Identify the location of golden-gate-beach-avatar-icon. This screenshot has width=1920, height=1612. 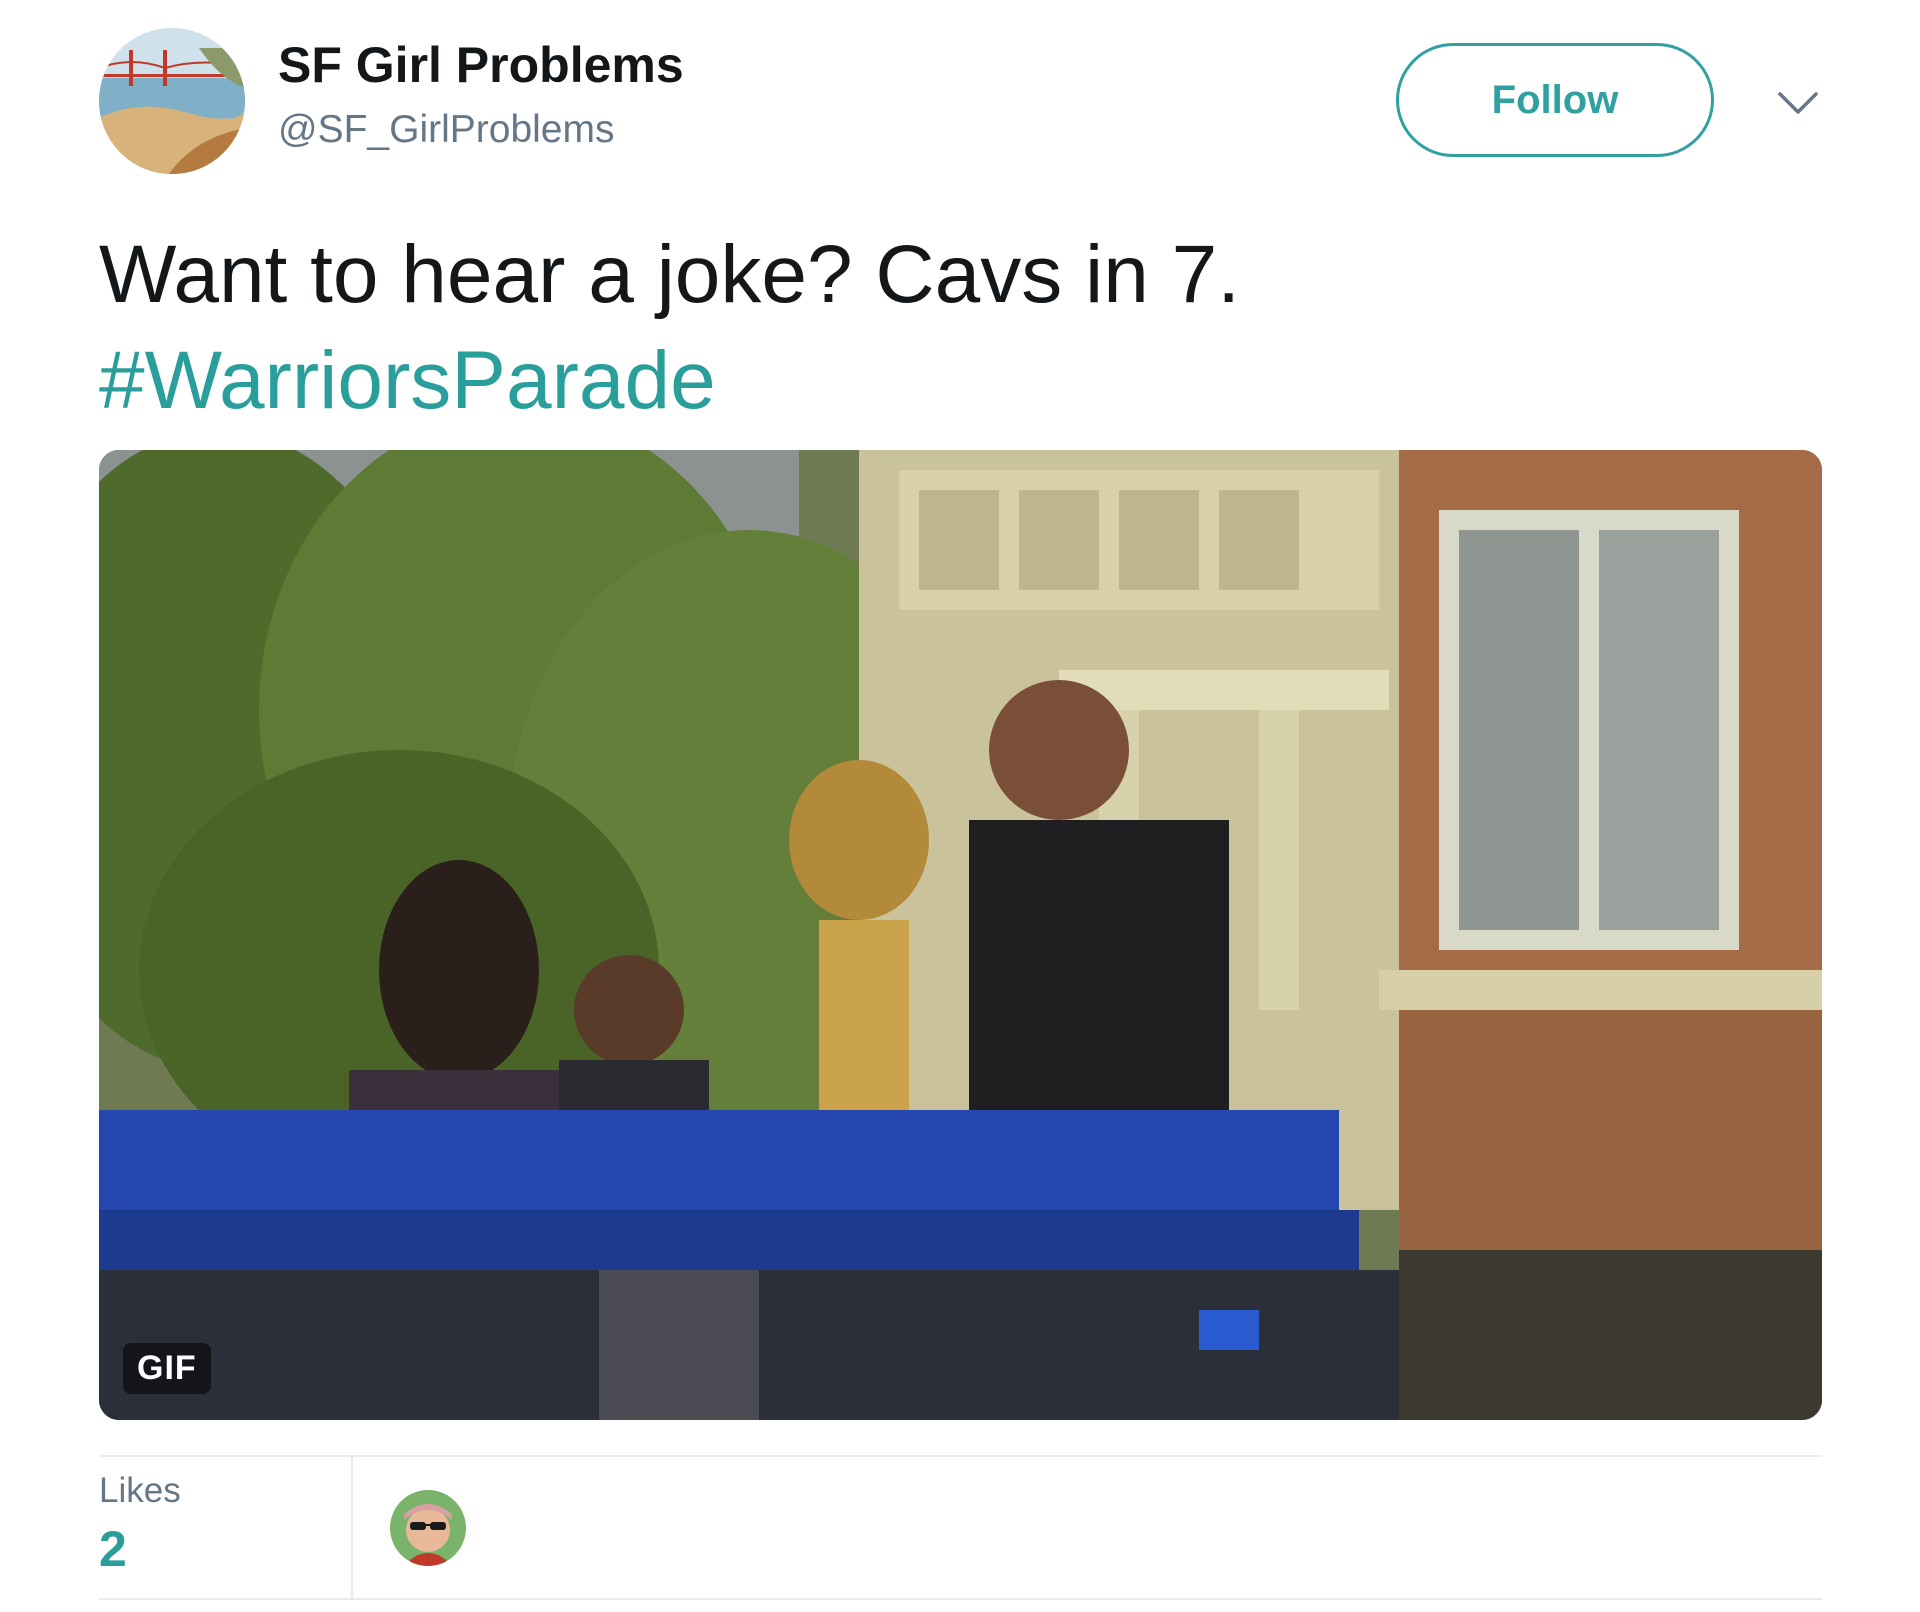
(172, 101).